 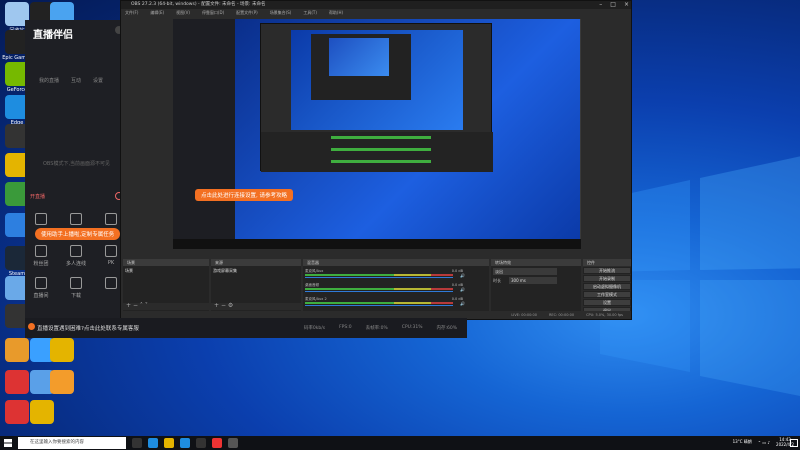 I want to click on close-icon: ×, so click(x=626, y=4).